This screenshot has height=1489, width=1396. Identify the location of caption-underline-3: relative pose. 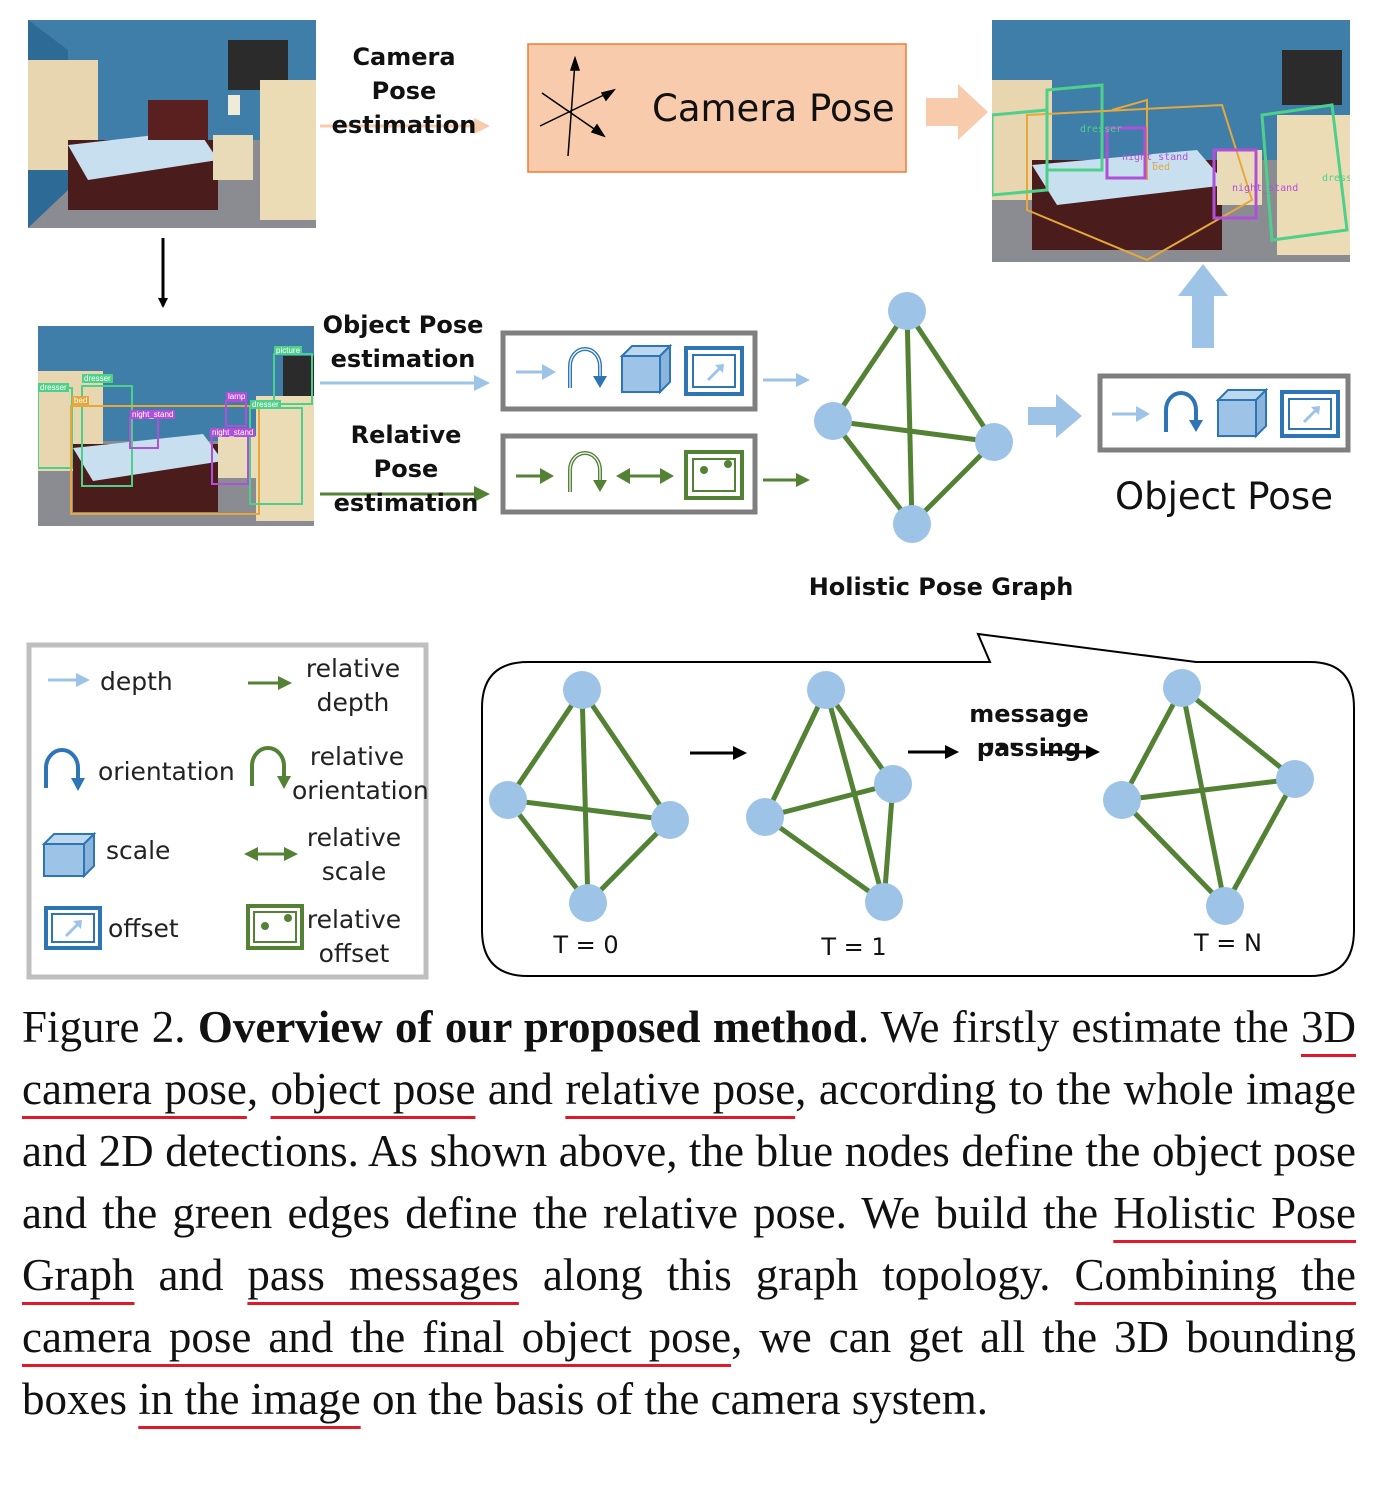
(680, 1089).